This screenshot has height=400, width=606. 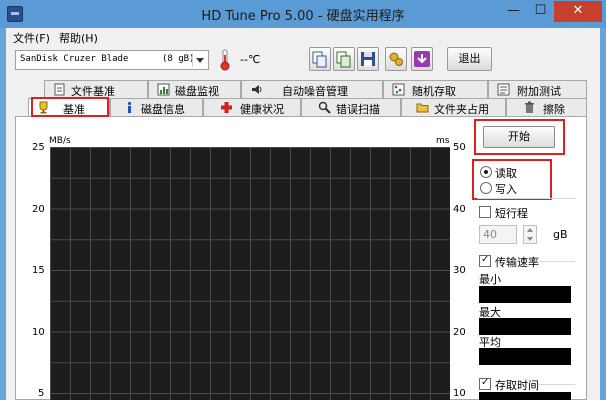 I want to click on transfer-rate-label: 传输速率, so click(x=517, y=262).